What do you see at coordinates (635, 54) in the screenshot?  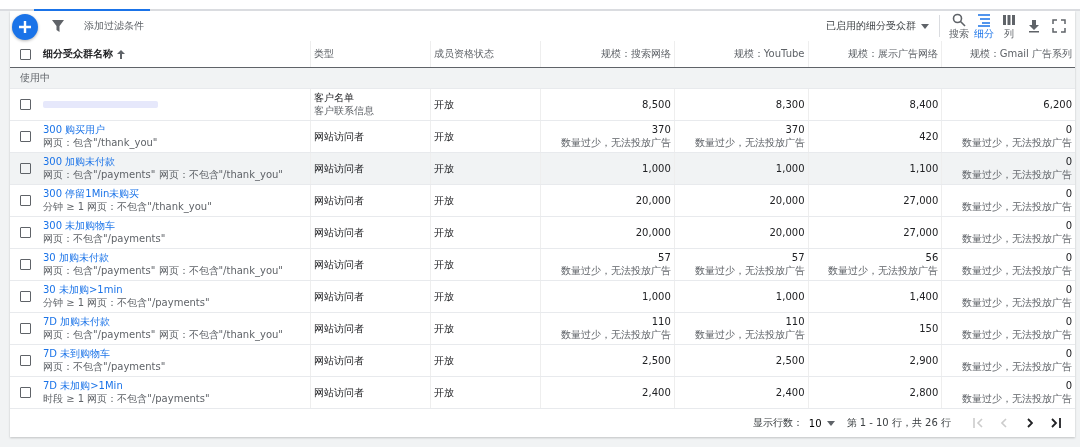 I see `column-header: 规模：搜索网络` at bounding box center [635, 54].